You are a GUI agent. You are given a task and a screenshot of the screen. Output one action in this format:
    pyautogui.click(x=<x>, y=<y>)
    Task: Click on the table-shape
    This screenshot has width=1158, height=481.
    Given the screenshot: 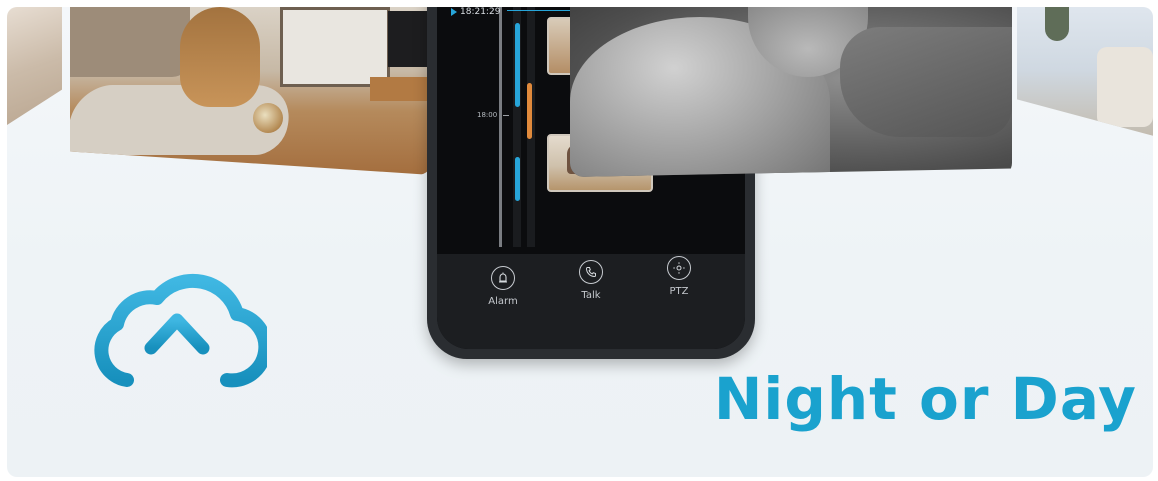 What is the action you would take?
    pyautogui.click(x=401, y=89)
    